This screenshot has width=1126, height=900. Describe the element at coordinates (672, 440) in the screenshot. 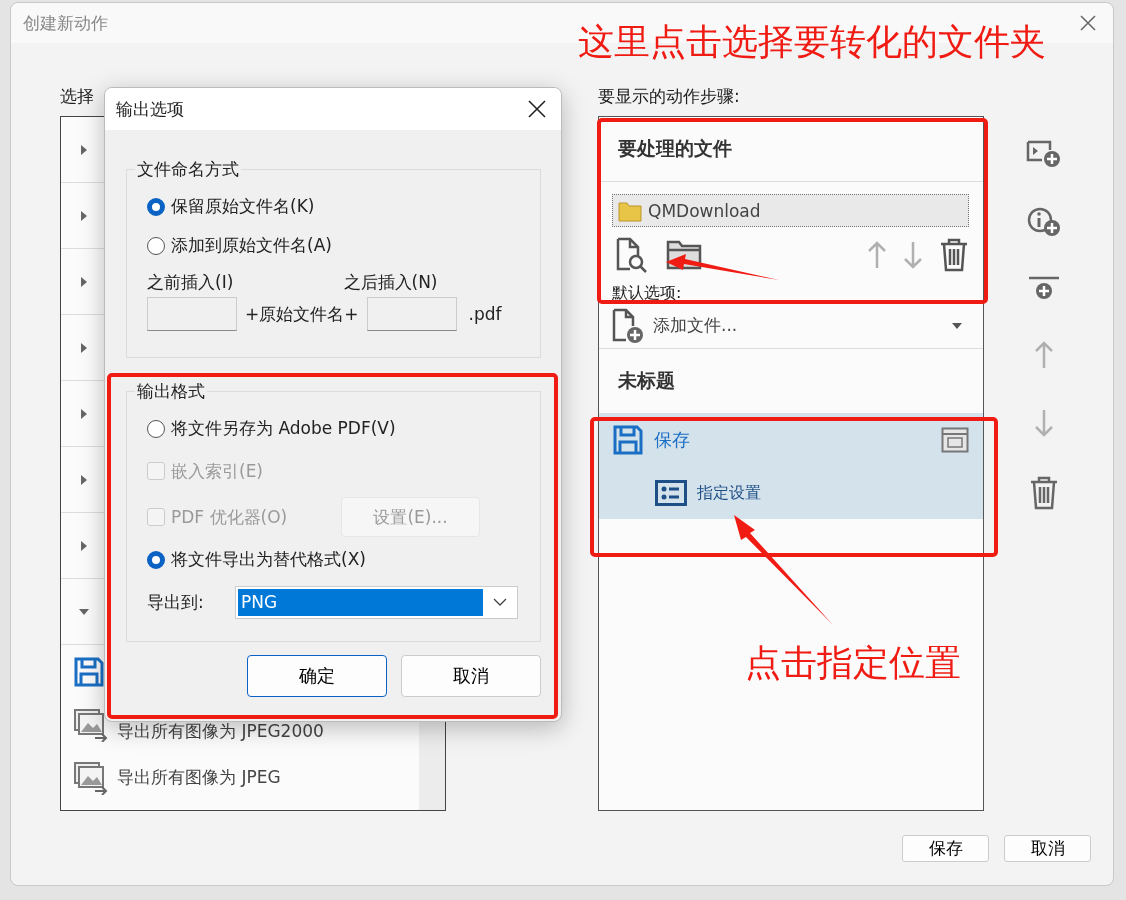

I see `action-label: 保存` at that location.